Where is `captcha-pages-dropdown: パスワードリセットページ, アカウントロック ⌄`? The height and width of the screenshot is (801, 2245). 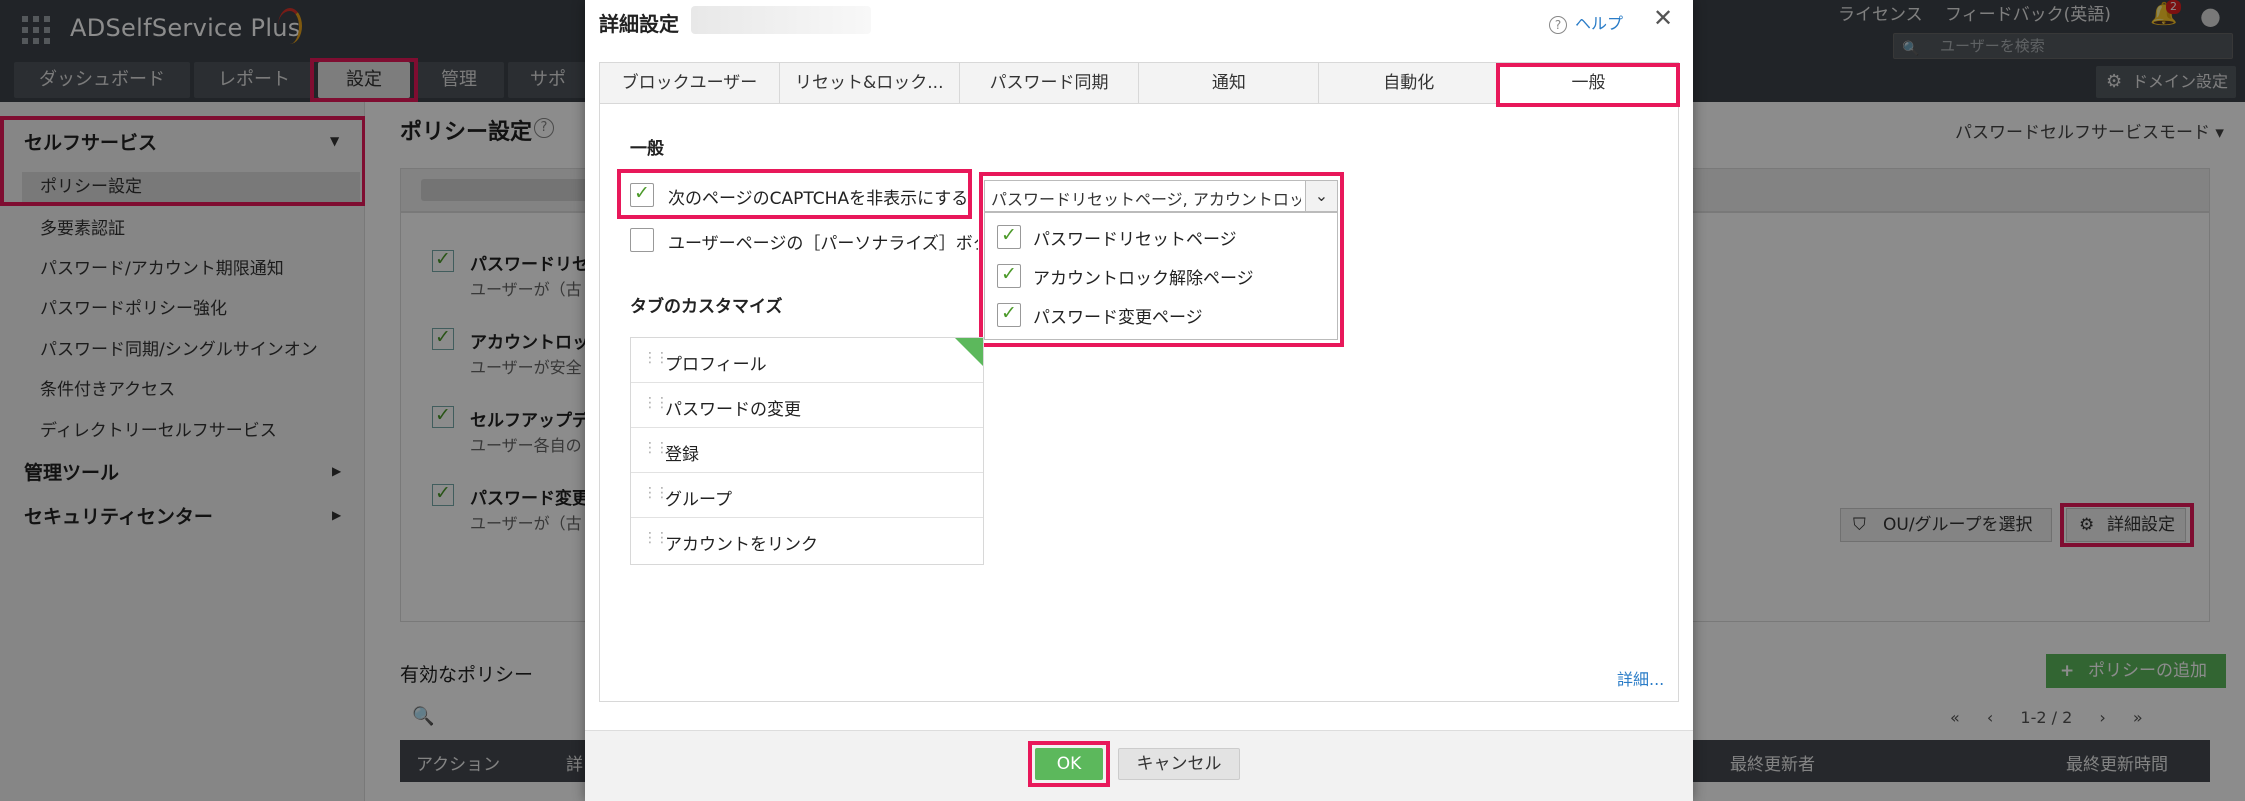 captcha-pages-dropdown: パスワードリセットページ, アカウントロック ⌄ is located at coordinates (1161, 196).